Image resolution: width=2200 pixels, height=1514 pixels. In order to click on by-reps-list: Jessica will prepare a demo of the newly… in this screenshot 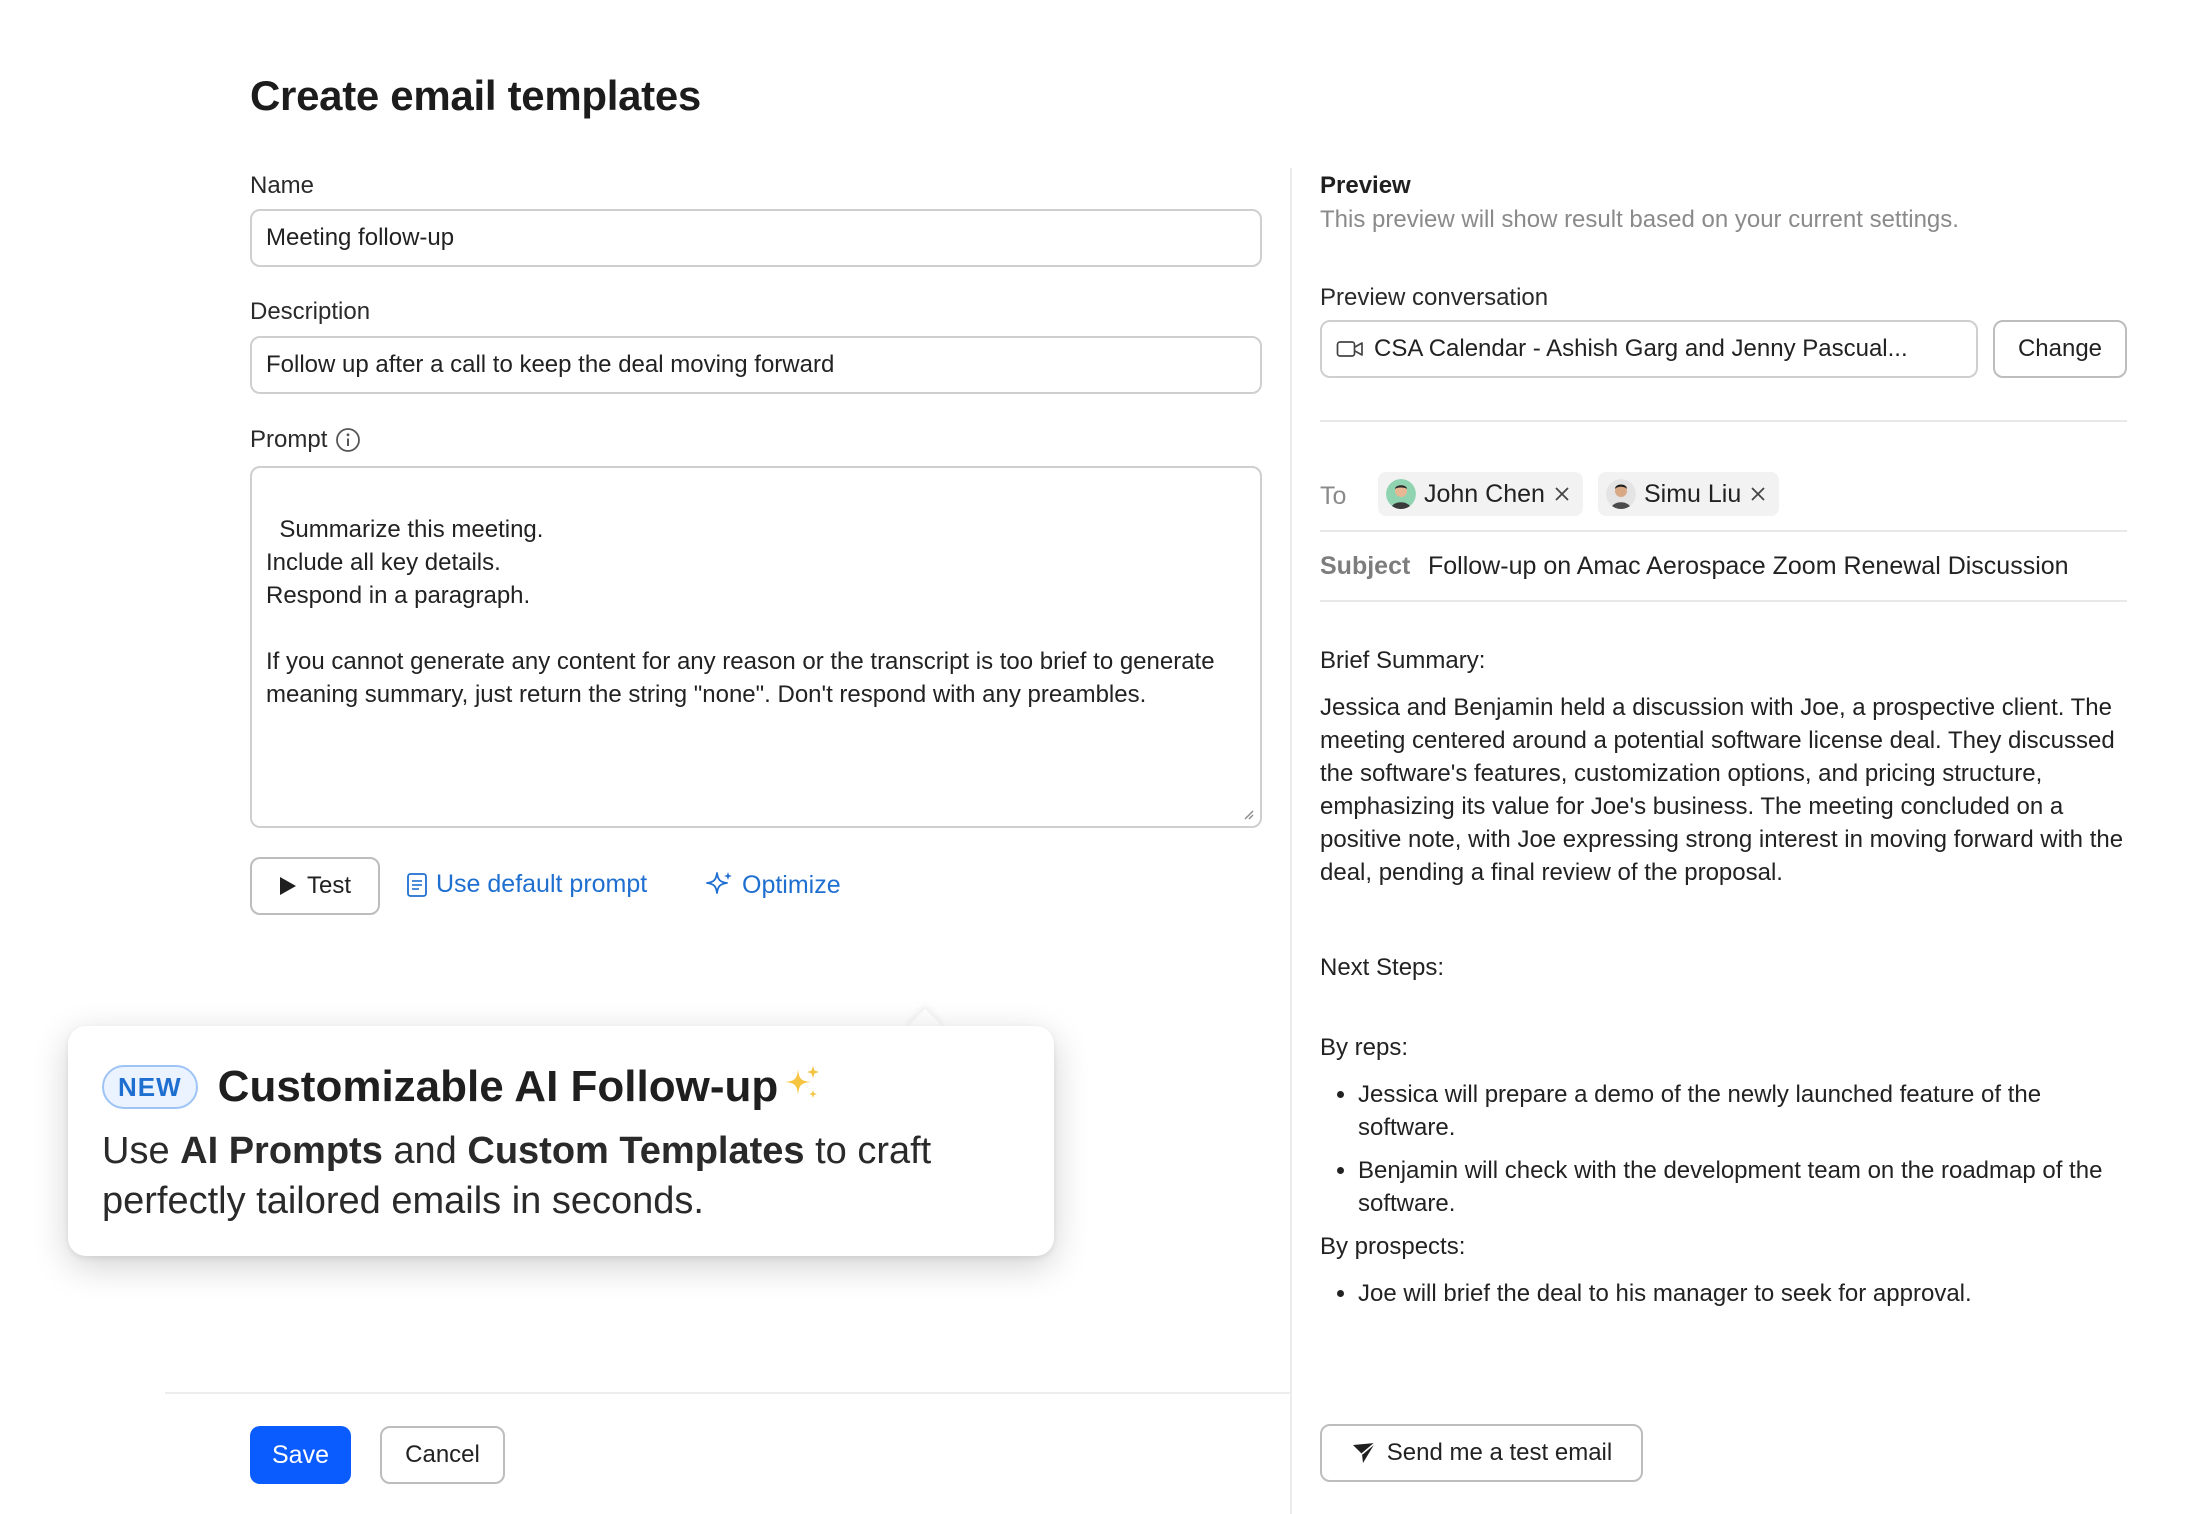, I will do `click(1723, 1149)`.